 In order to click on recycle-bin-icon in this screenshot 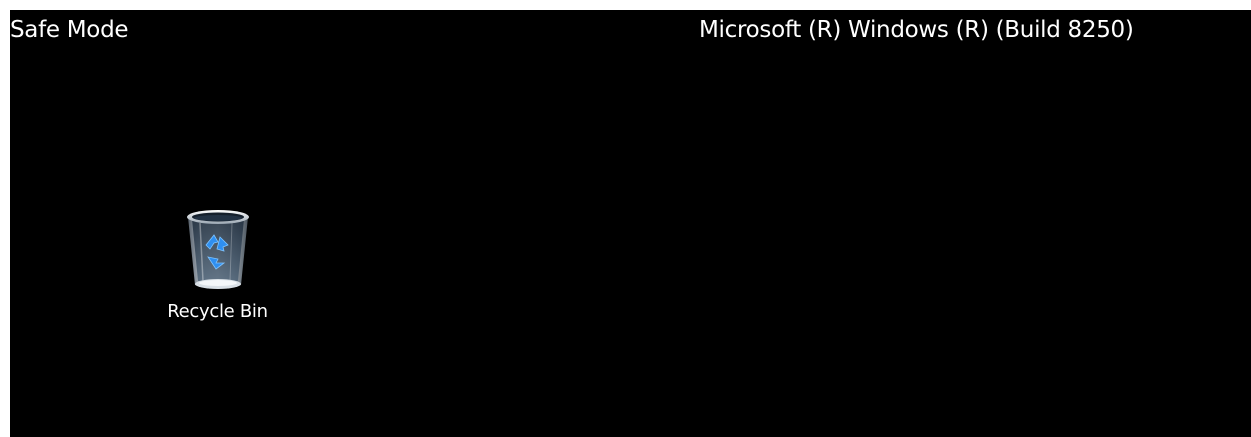, I will do `click(217, 249)`.